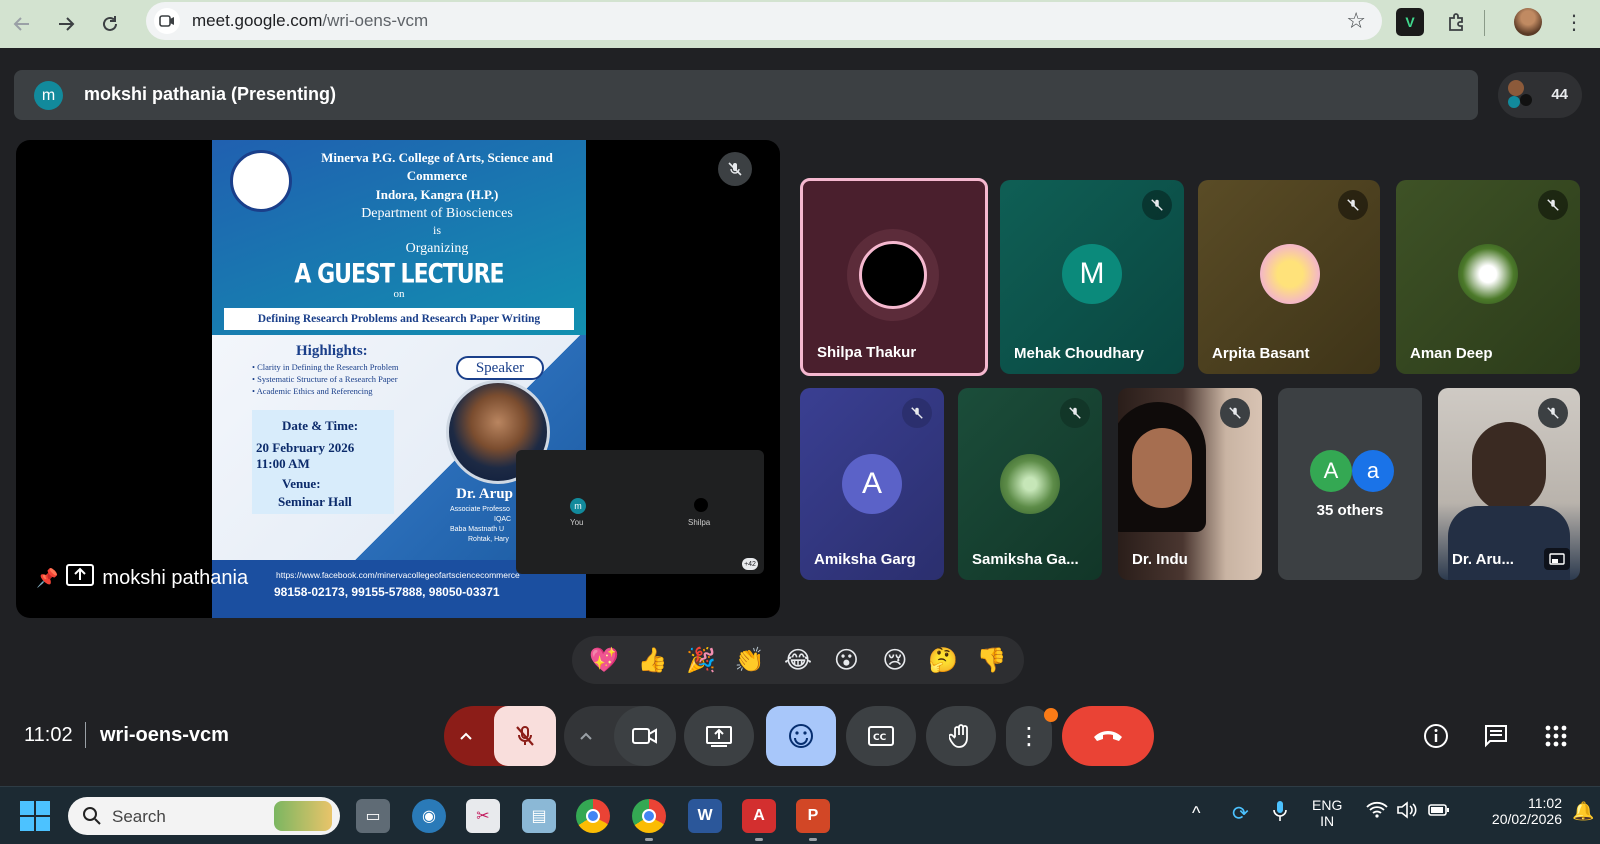 This screenshot has height=844, width=1600. I want to click on self-view-tile: m You Shilpa +42, so click(640, 512).